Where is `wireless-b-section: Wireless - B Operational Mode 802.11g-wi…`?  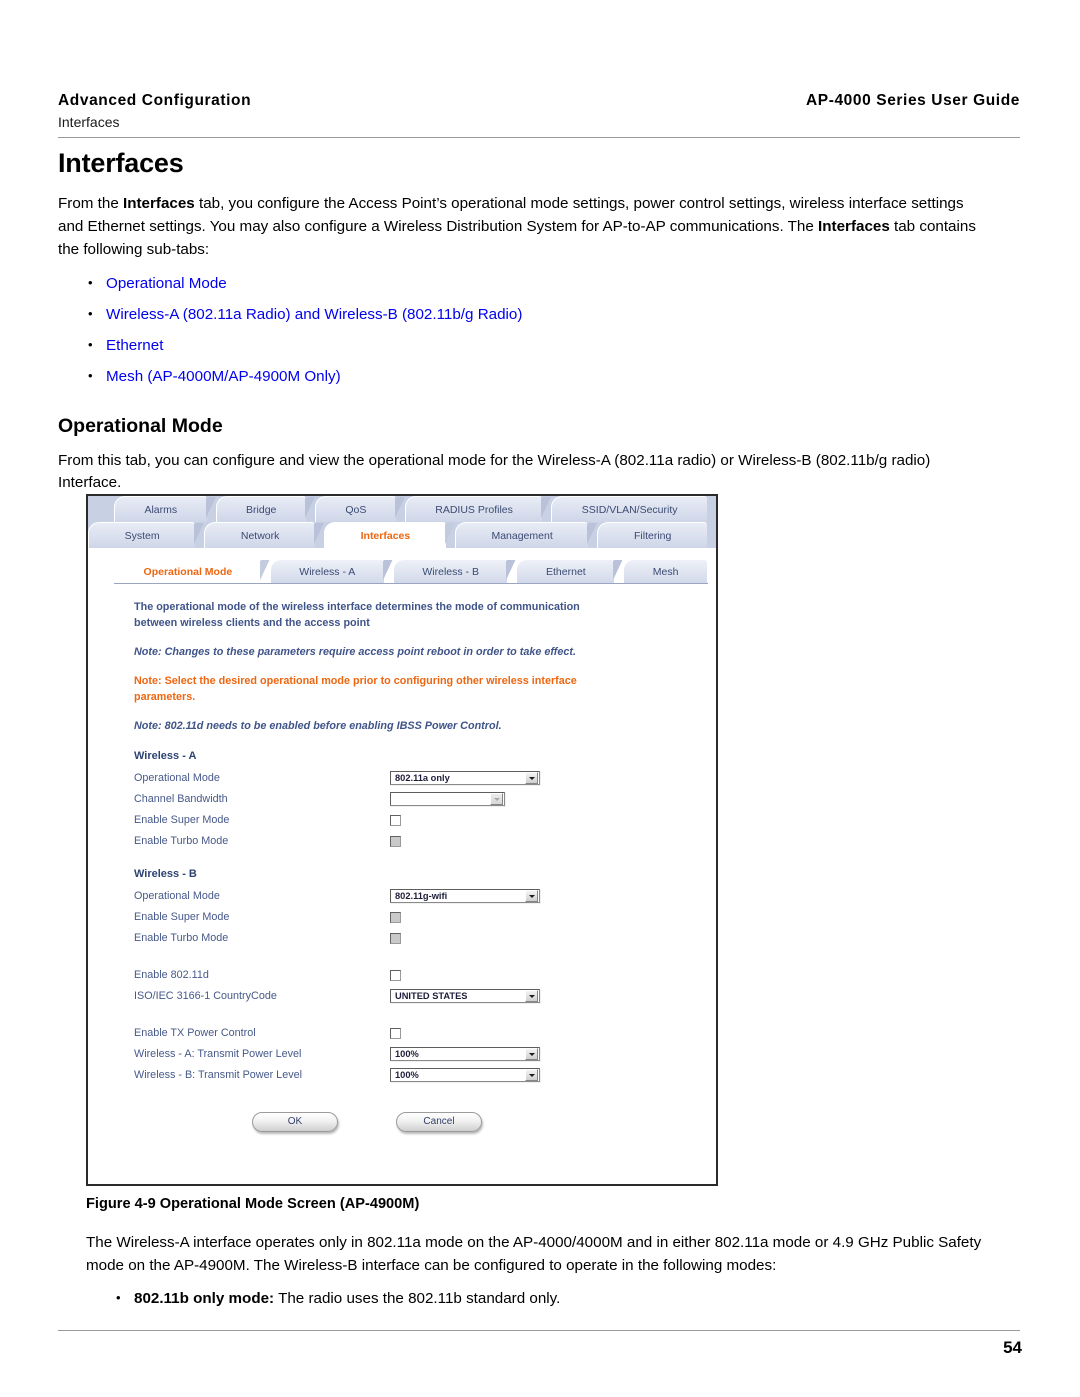
wireless-b-section: Wireless - B Operational Mode 802.11g-wi… is located at coordinates (425, 908).